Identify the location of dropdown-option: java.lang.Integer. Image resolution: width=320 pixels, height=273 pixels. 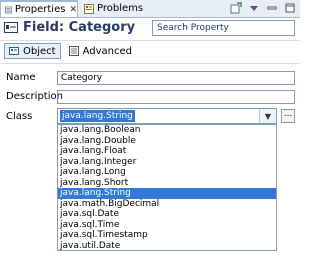
(167, 162).